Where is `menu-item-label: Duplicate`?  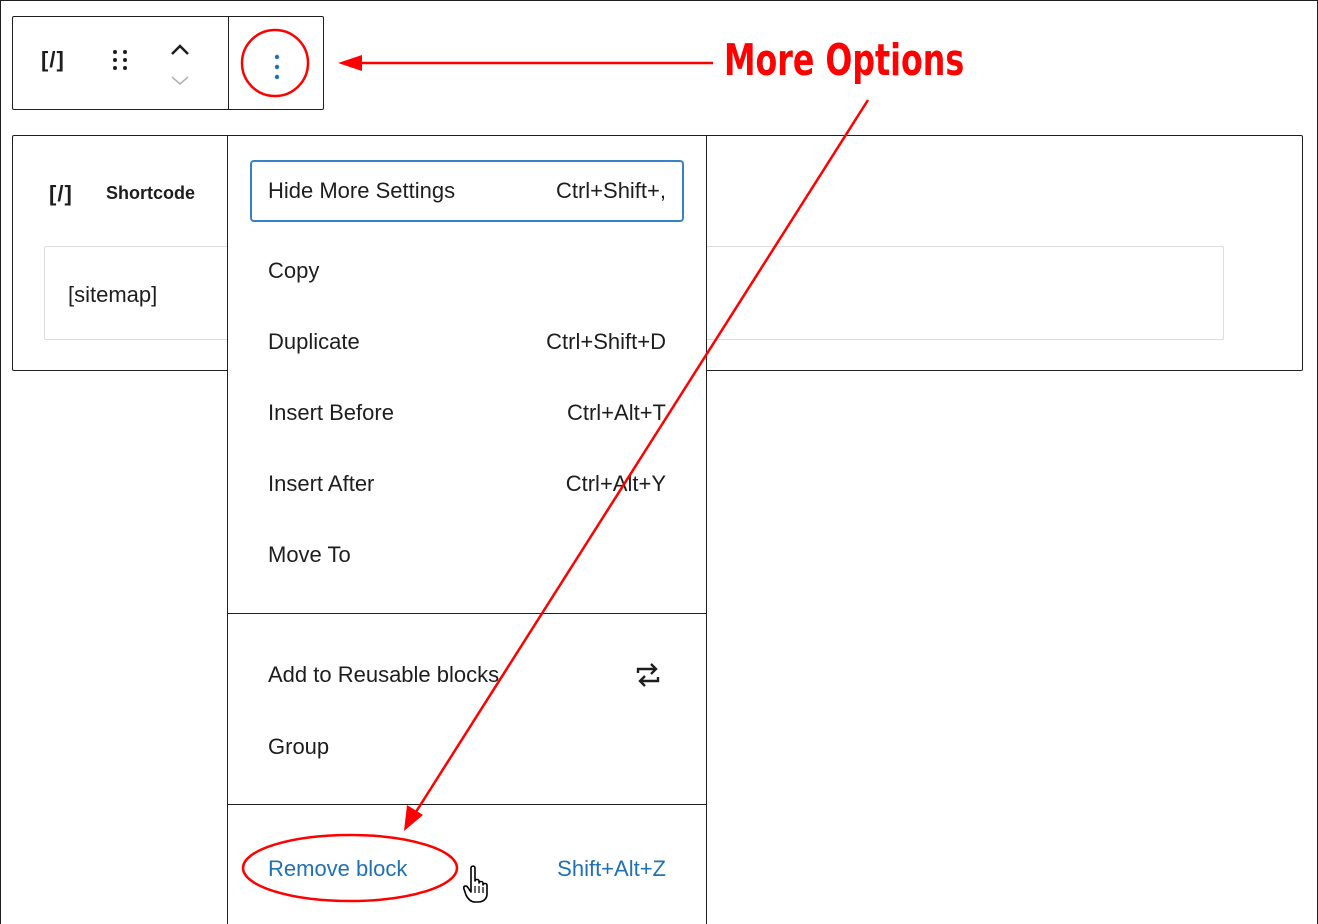
menu-item-label: Duplicate is located at coordinates (314, 341).